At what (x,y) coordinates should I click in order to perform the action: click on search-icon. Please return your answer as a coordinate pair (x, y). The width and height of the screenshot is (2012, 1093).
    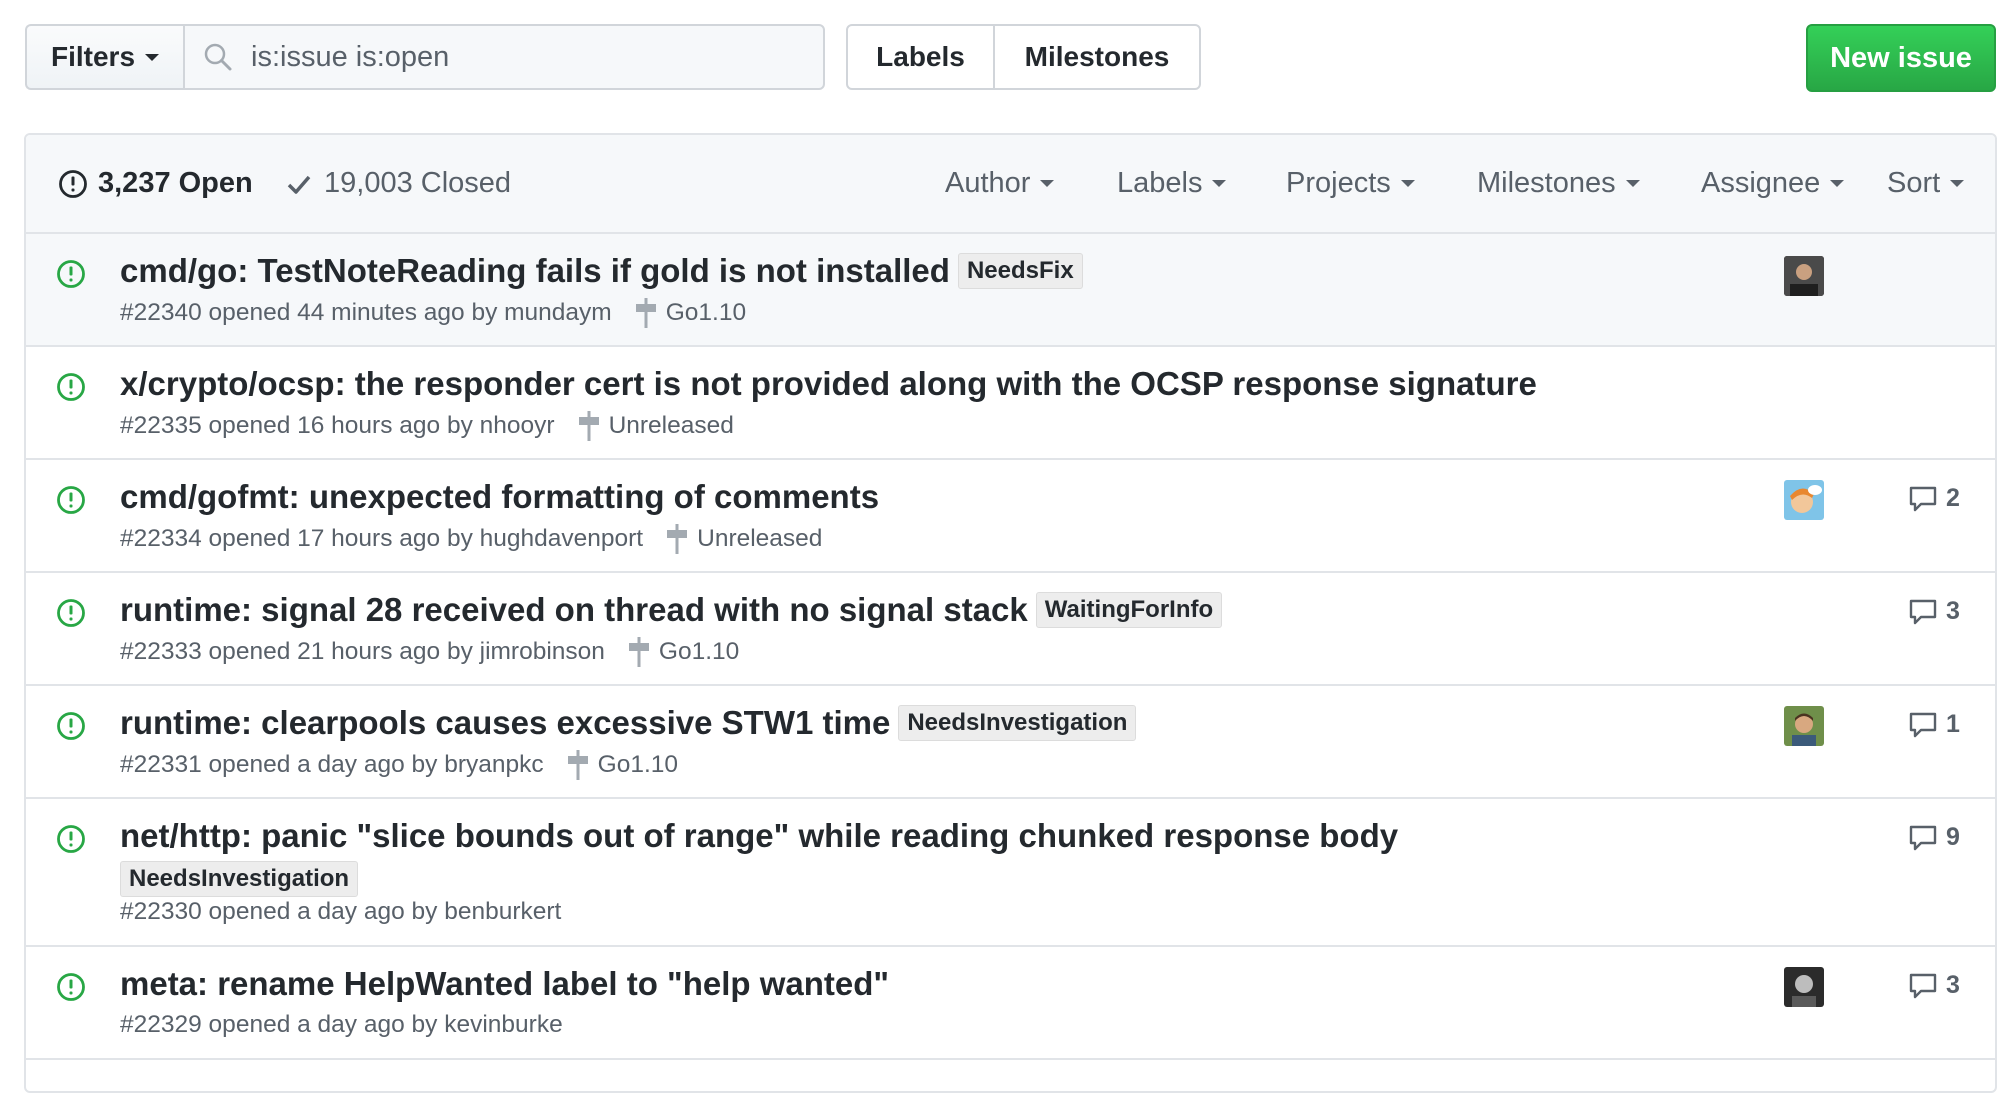
    Looking at the image, I should click on (218, 57).